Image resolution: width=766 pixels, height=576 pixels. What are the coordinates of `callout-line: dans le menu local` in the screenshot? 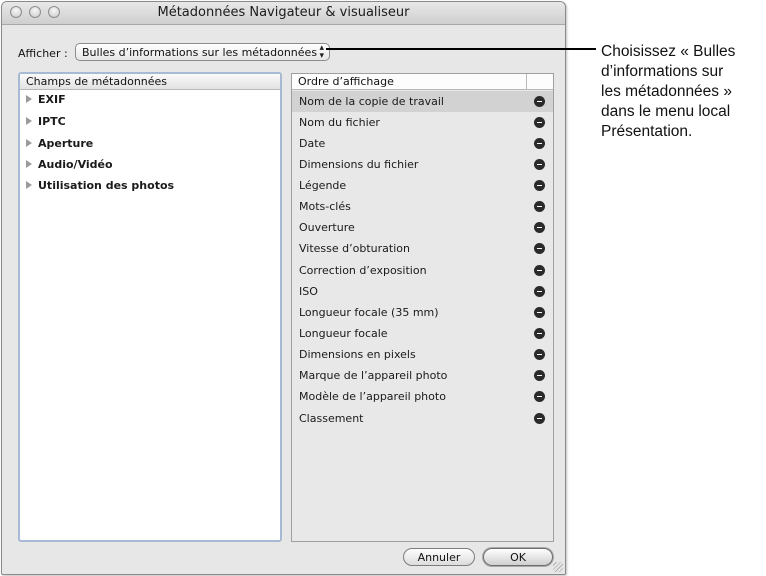 It's located at (666, 111).